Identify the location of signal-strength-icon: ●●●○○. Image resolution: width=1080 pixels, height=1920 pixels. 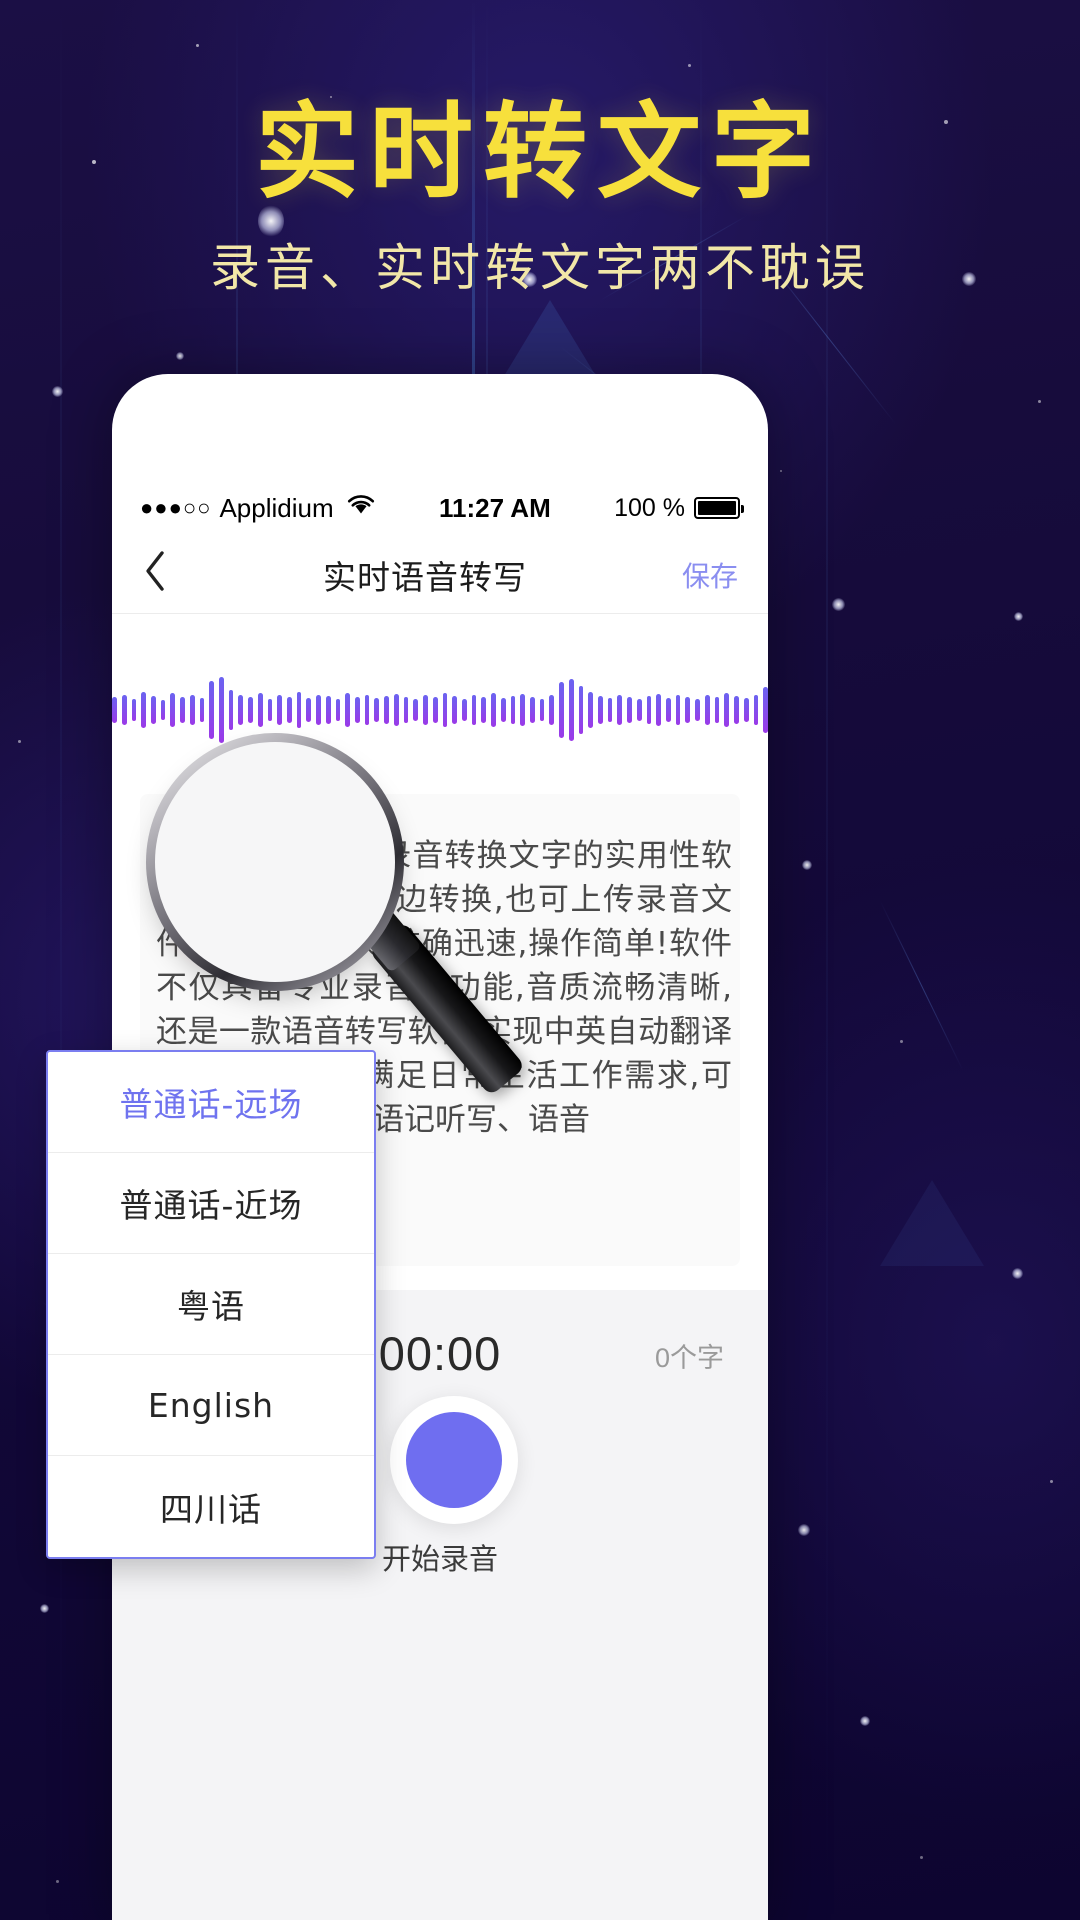
(176, 507).